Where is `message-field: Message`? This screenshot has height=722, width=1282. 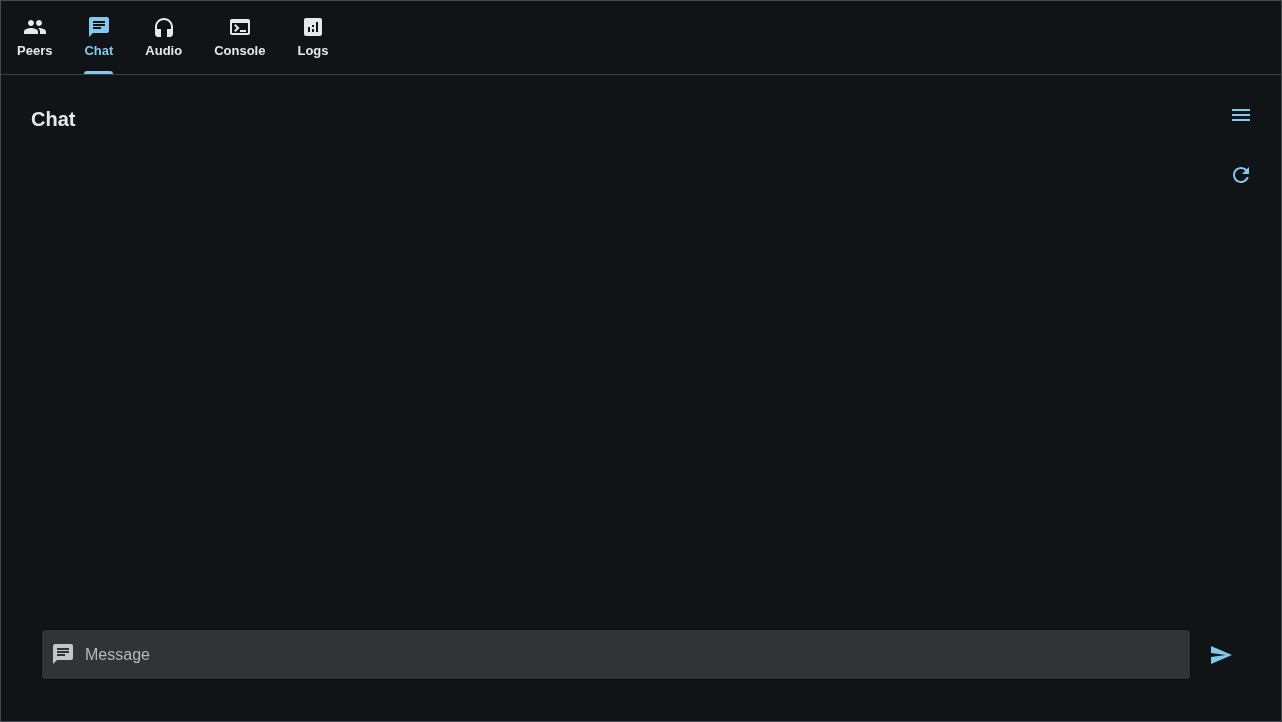
message-field: Message is located at coordinates (616, 654).